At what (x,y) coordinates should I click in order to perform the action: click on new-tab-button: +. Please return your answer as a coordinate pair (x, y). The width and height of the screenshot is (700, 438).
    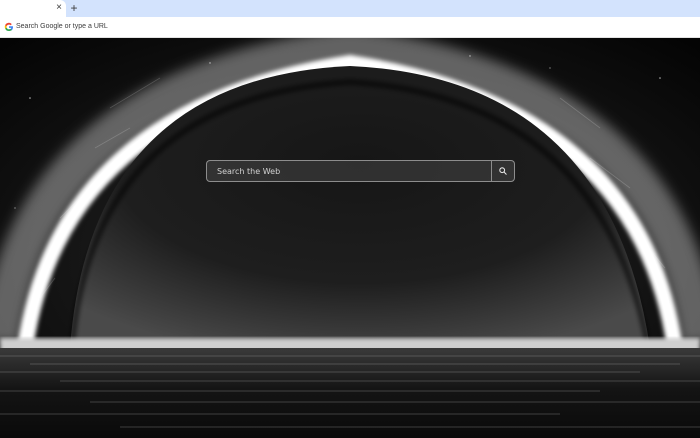
    Looking at the image, I should click on (74, 8).